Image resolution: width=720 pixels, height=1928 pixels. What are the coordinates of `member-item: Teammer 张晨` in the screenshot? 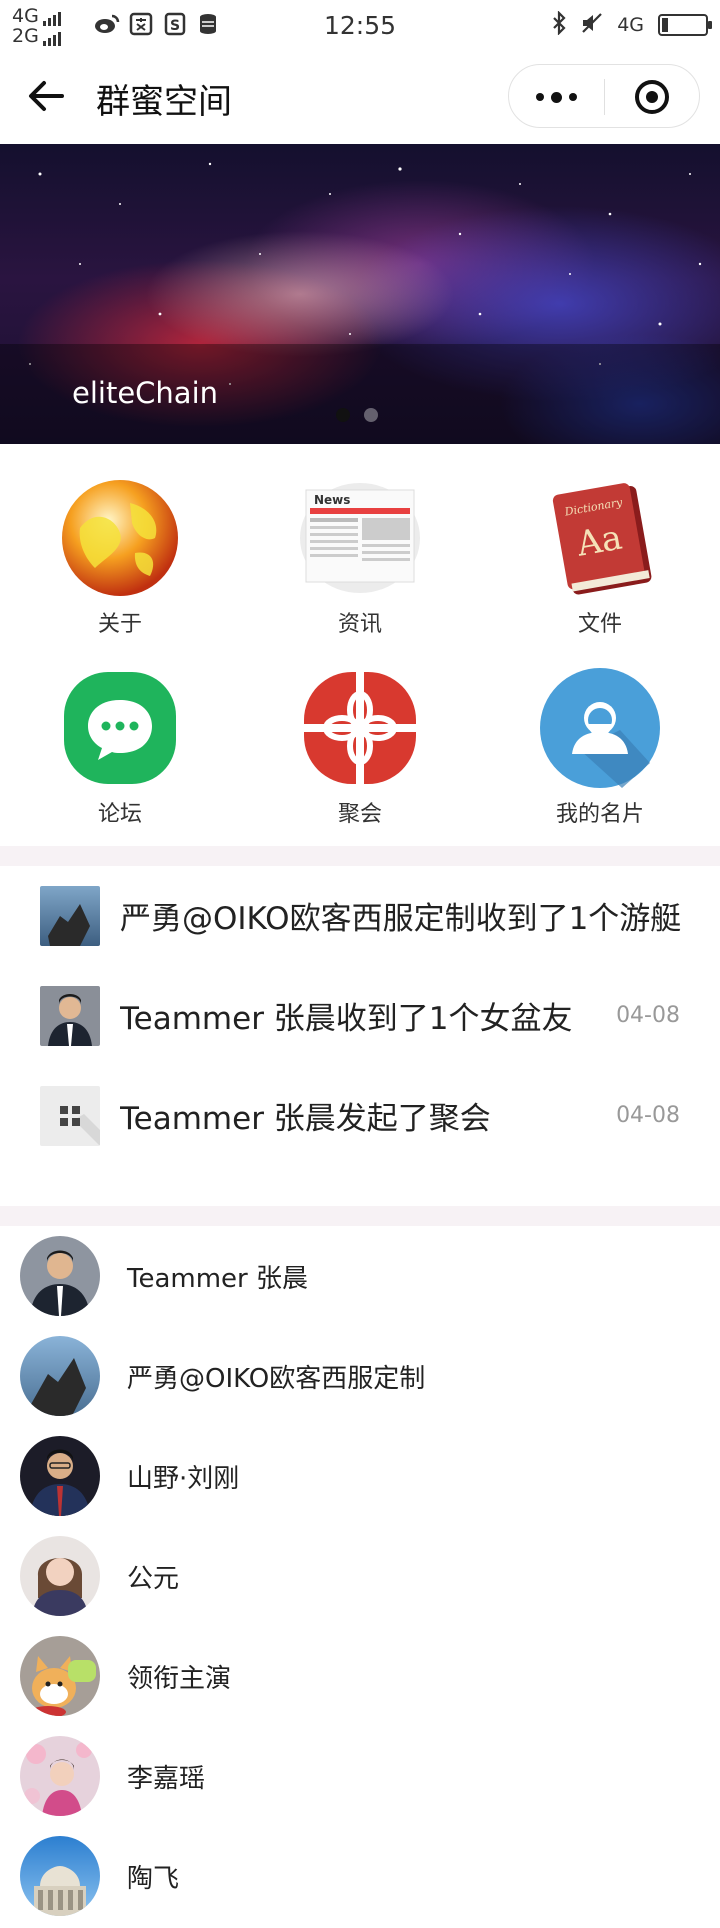 It's located at (360, 1276).